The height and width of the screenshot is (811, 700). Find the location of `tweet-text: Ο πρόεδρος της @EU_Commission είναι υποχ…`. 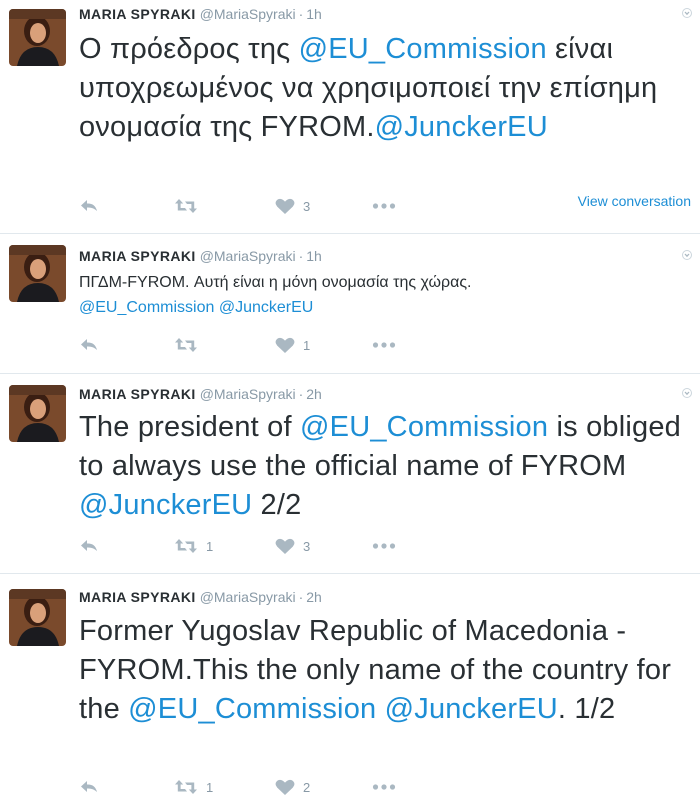

tweet-text: Ο πρόεδρος της @EU_Commission είναι υποχ… is located at coordinates (384, 88).